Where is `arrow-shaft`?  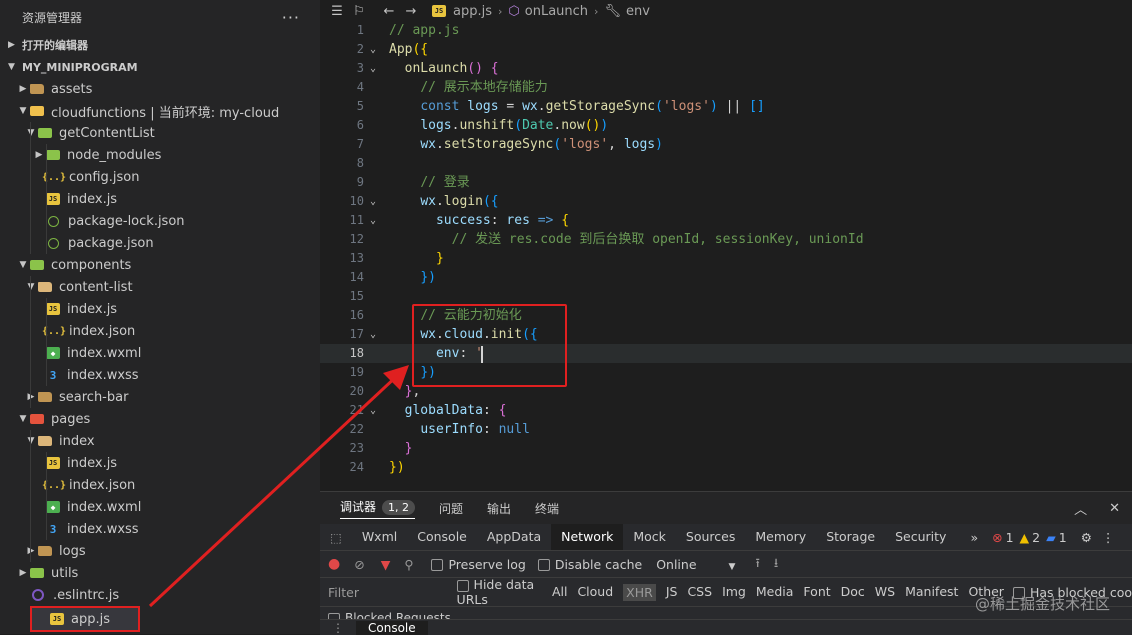
arrow-shaft is located at coordinates (274, 490).